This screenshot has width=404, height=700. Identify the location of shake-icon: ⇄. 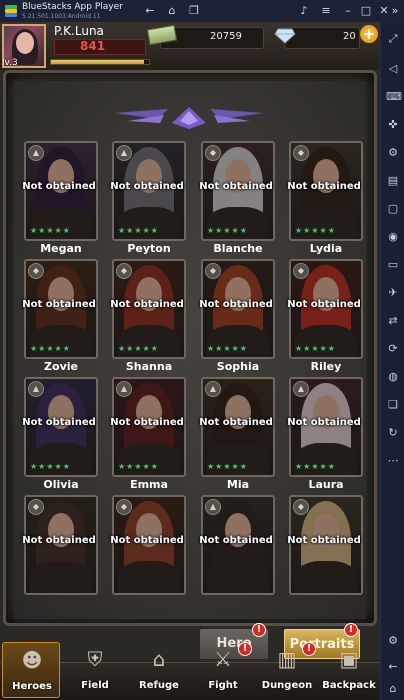
(393, 321).